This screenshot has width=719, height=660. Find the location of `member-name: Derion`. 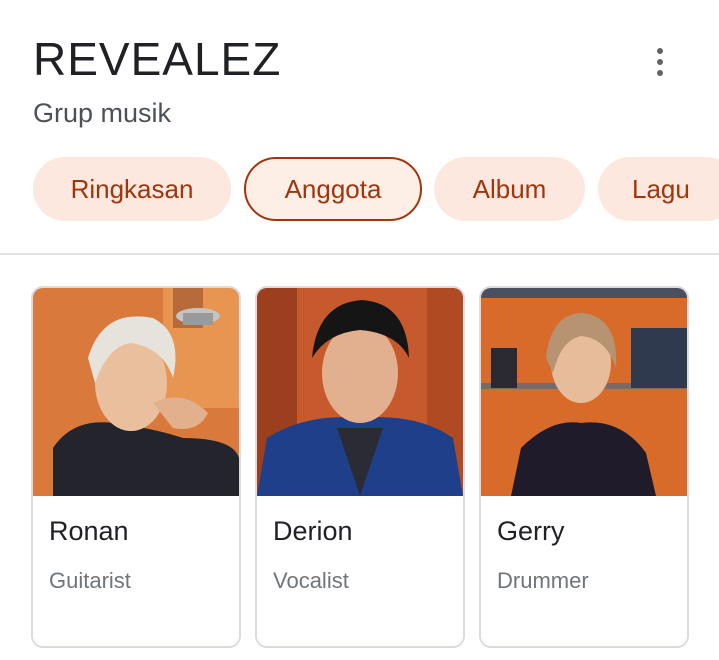

member-name: Derion is located at coordinates (313, 531).